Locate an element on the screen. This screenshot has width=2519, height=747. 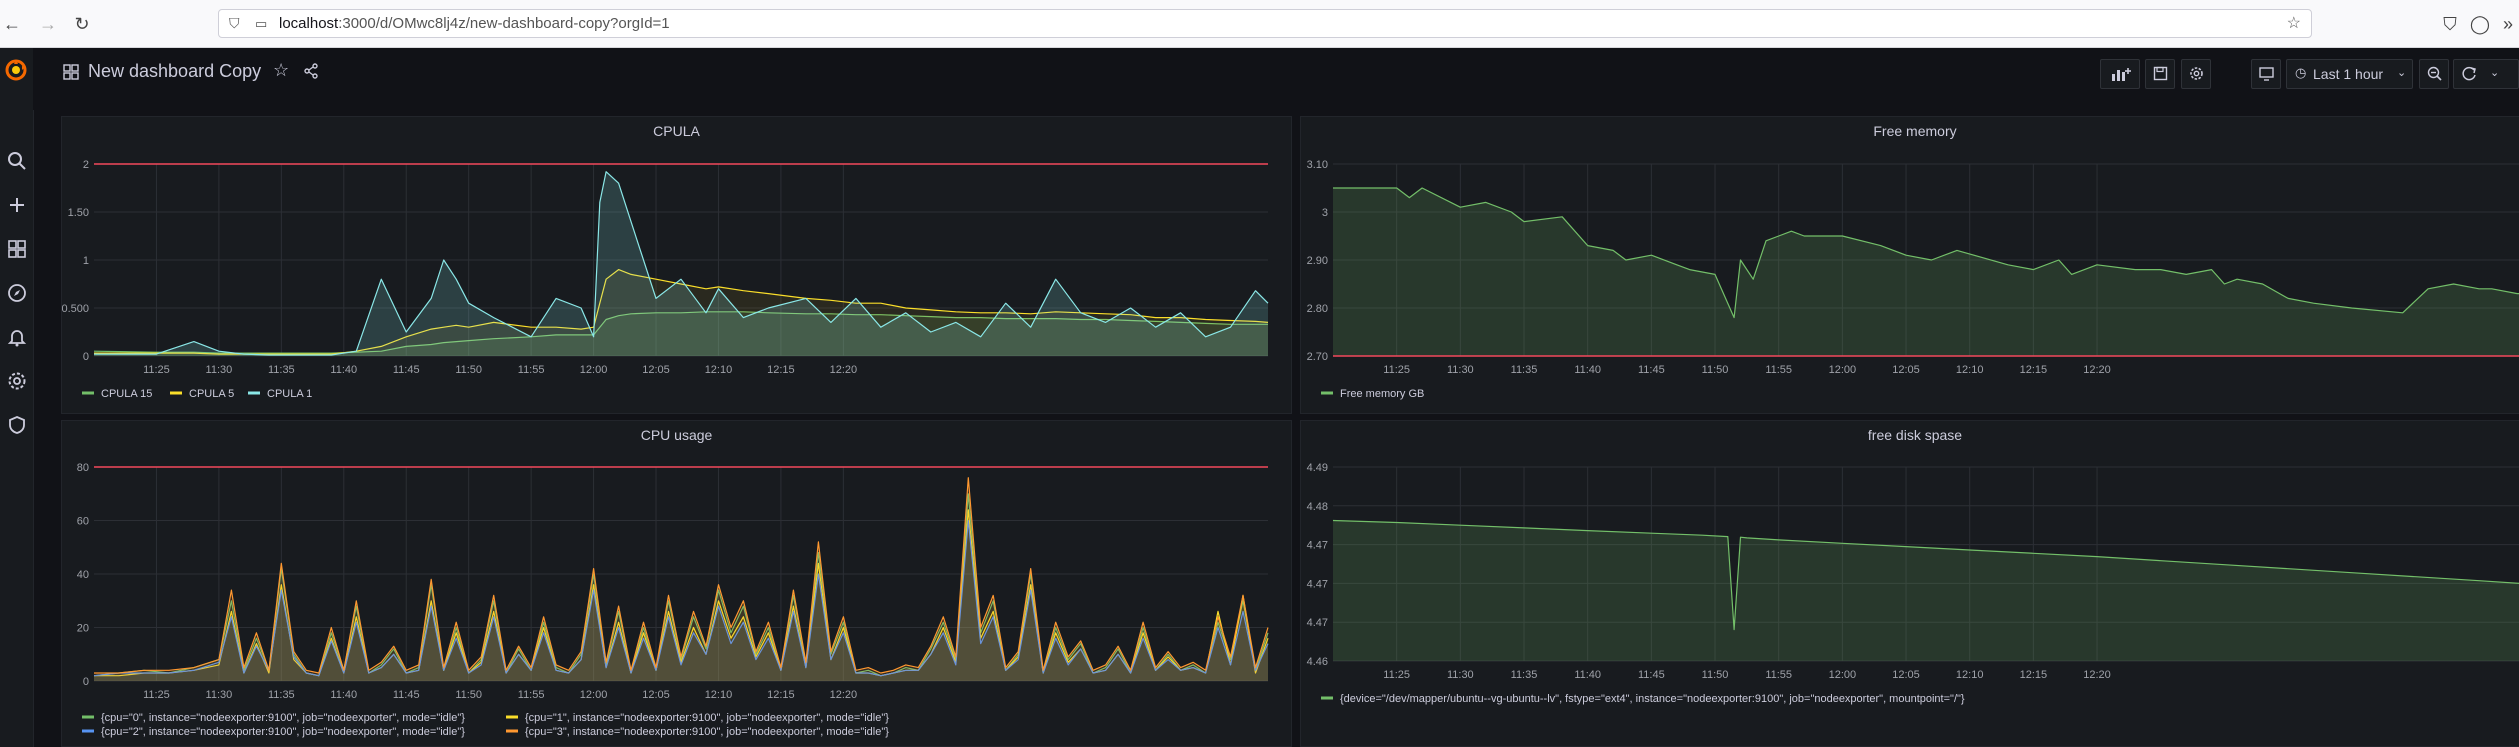
y-tick-label: 2.70 is located at coordinates (1317, 357).